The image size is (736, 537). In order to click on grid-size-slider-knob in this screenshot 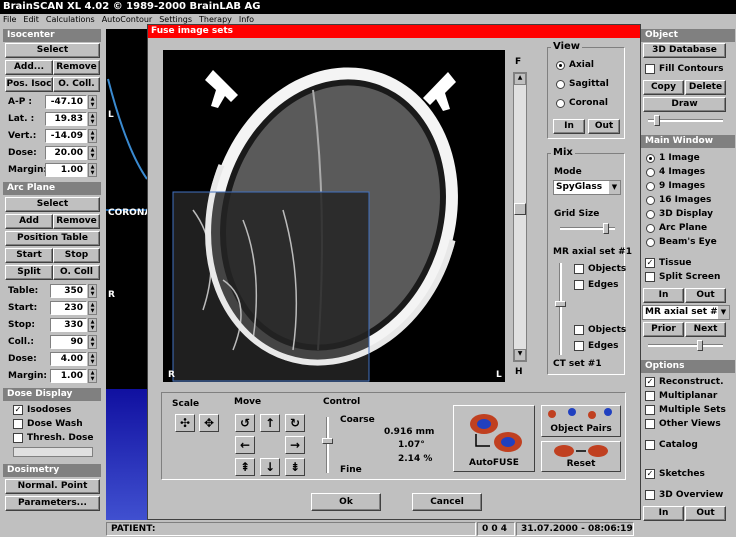, I will do `click(606, 228)`.